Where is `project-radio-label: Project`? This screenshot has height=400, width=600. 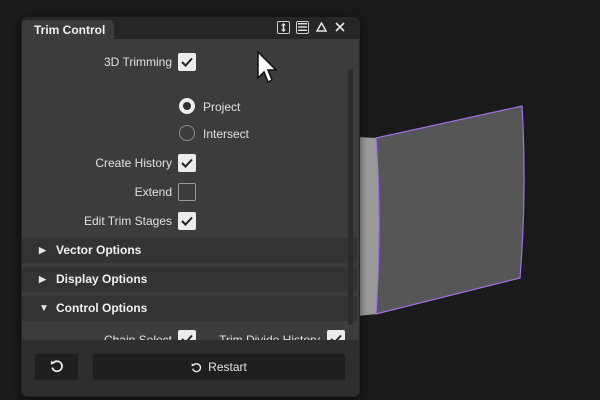 project-radio-label: Project is located at coordinates (222, 107).